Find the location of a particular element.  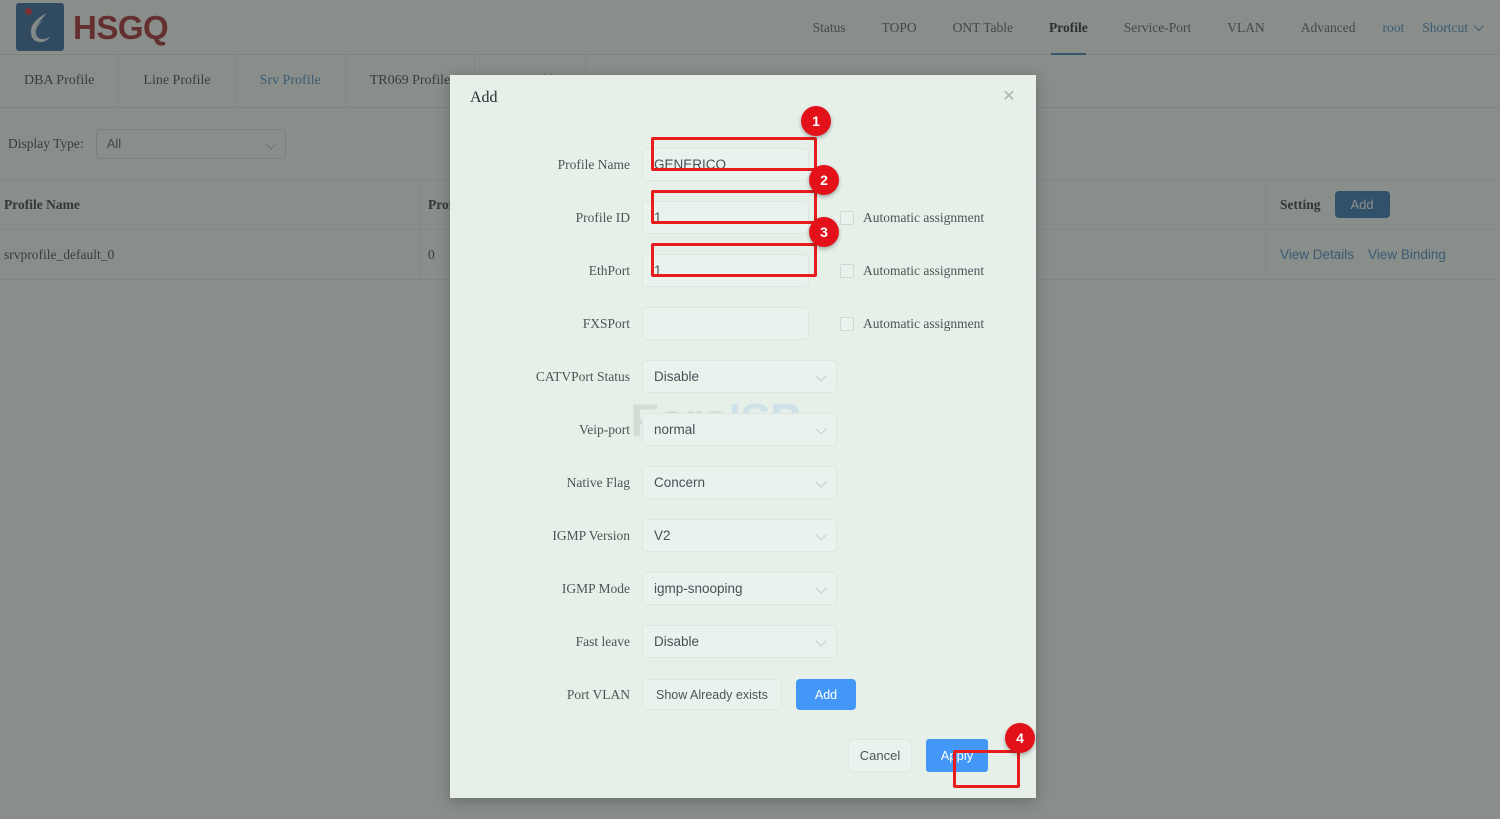

ethport-auto-label: Automatic assignment is located at coordinates (924, 270).